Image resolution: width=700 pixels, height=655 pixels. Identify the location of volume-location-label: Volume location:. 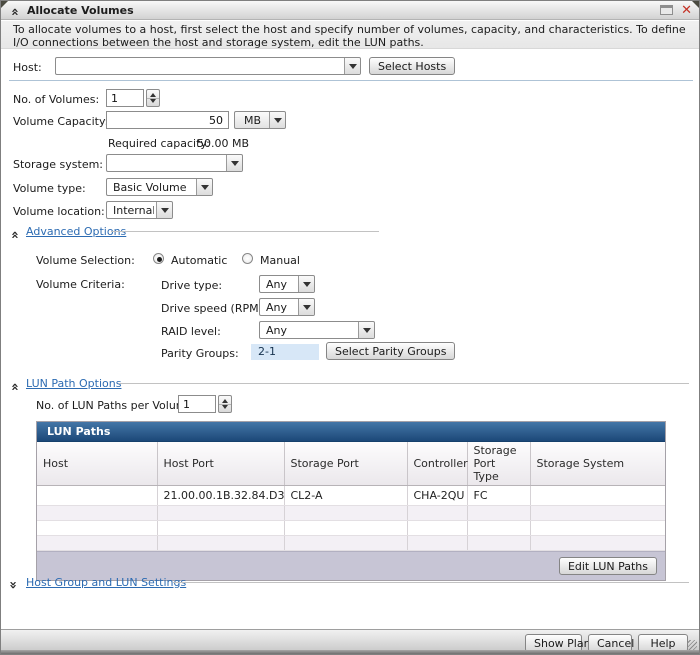
(59, 211).